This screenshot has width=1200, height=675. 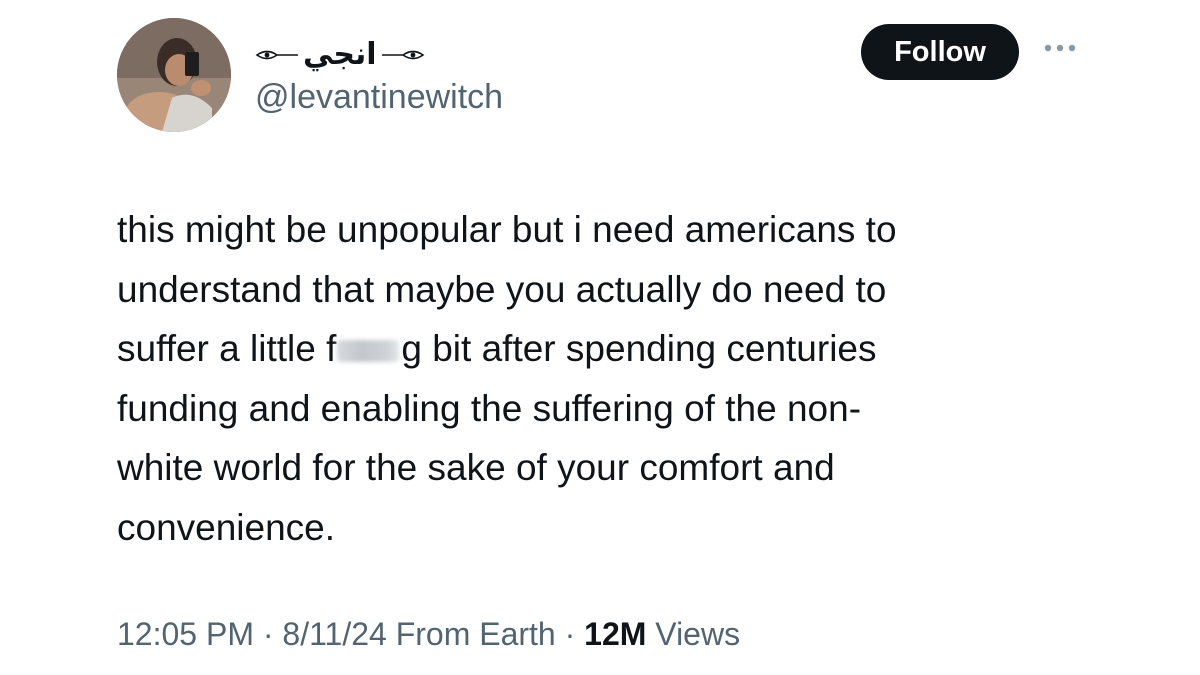 I want to click on eye-ornament-right-icon, so click(x=402, y=55).